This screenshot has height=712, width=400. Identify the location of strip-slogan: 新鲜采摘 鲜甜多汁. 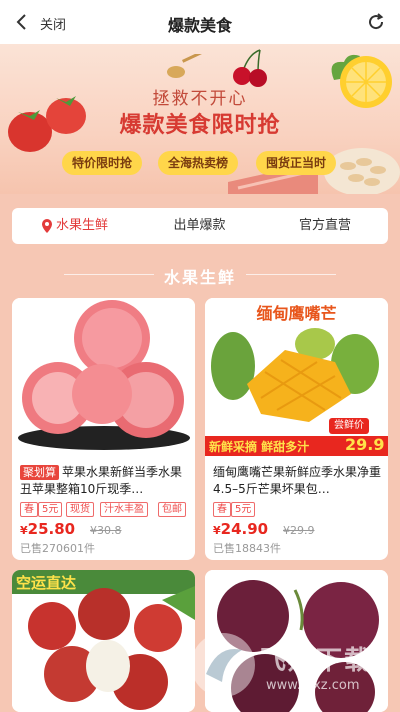
(259, 447).